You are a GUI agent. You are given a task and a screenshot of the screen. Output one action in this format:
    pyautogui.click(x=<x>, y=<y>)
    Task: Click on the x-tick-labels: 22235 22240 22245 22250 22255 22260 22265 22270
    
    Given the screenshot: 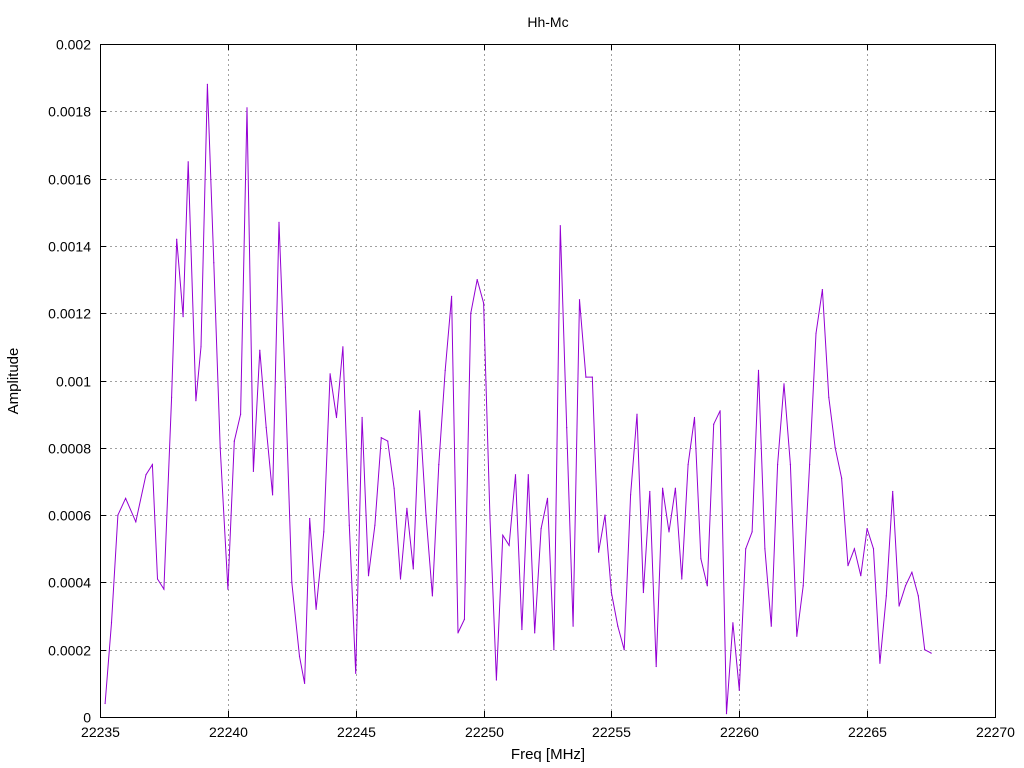 What is the action you would take?
    pyautogui.click(x=548, y=732)
    